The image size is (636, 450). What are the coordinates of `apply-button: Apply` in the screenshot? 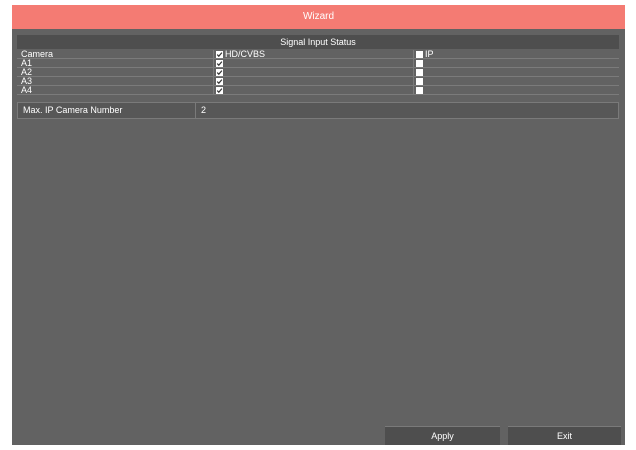 It's located at (442, 435).